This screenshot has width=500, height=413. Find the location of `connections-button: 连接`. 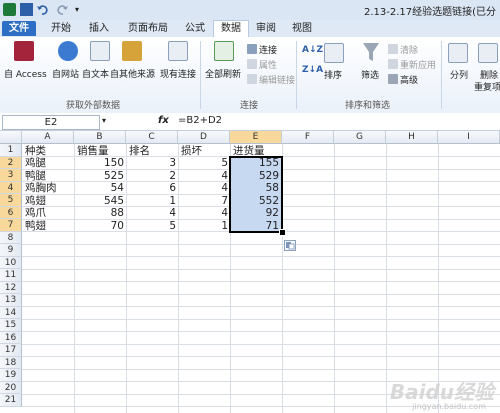

connections-button: 连接 is located at coordinates (268, 49).